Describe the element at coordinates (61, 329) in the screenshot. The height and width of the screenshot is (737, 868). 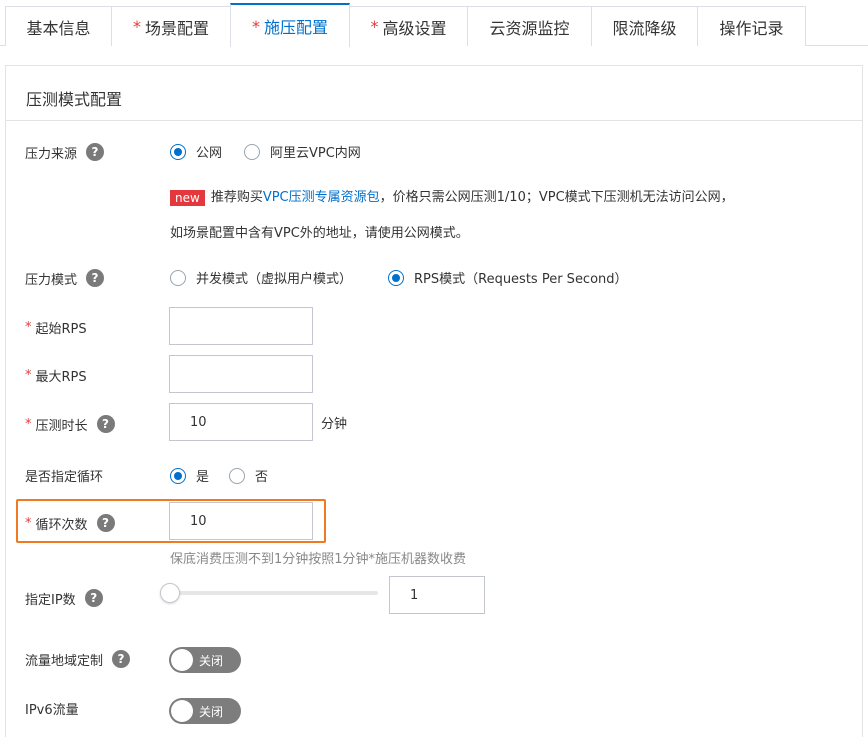
I see `start-rps-label-text: 起始RPS` at that location.